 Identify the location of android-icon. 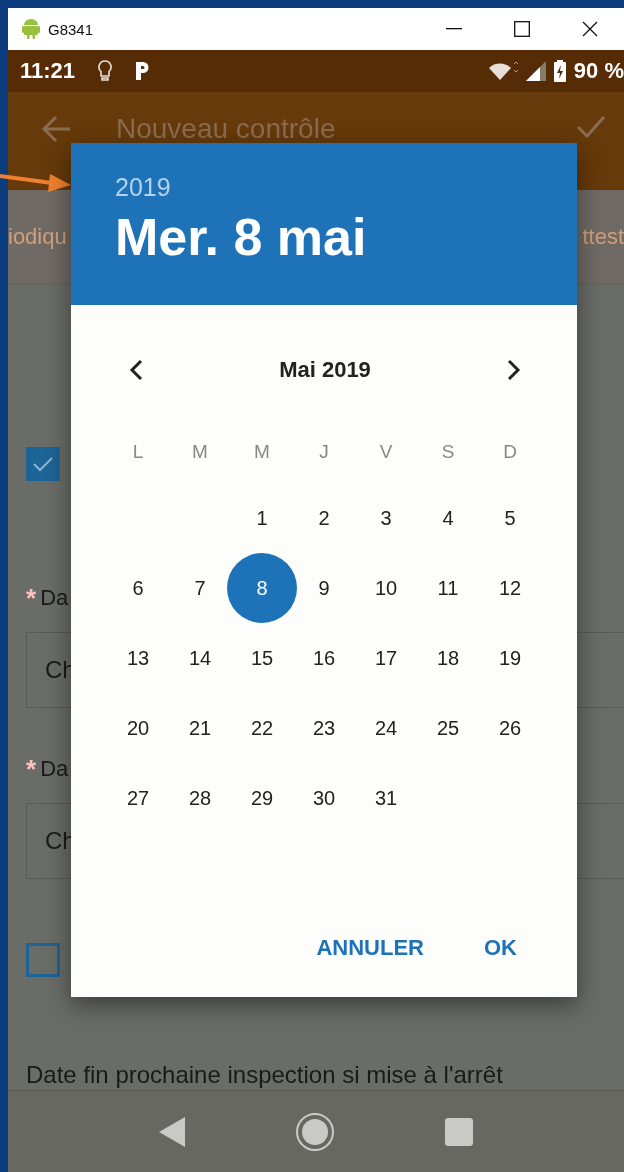
(31, 29).